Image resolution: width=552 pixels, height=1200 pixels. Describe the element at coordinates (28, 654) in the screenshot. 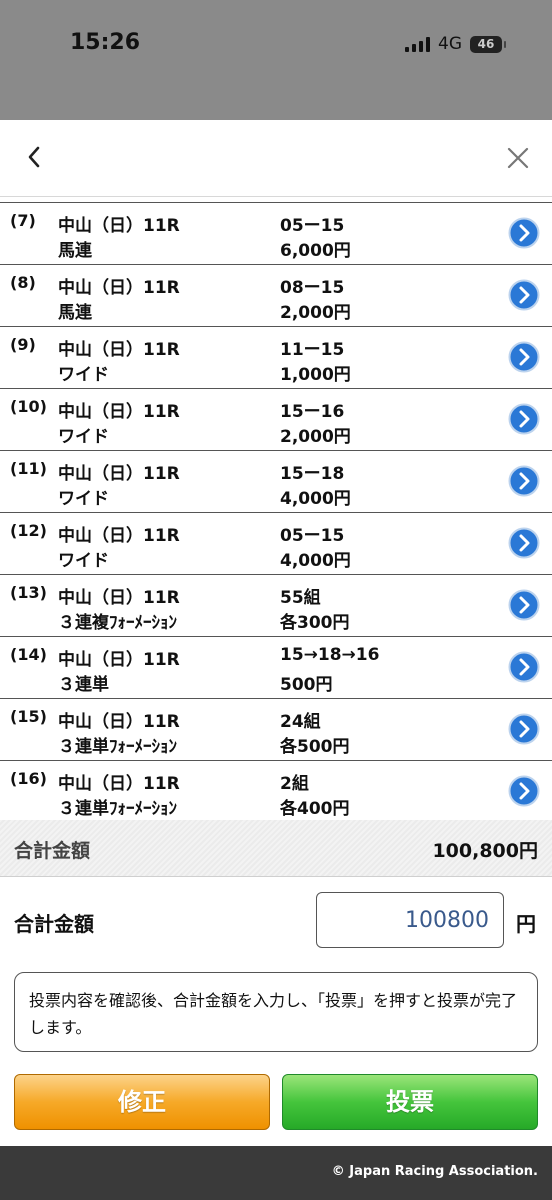

I see `bet-number: (14)` at that location.